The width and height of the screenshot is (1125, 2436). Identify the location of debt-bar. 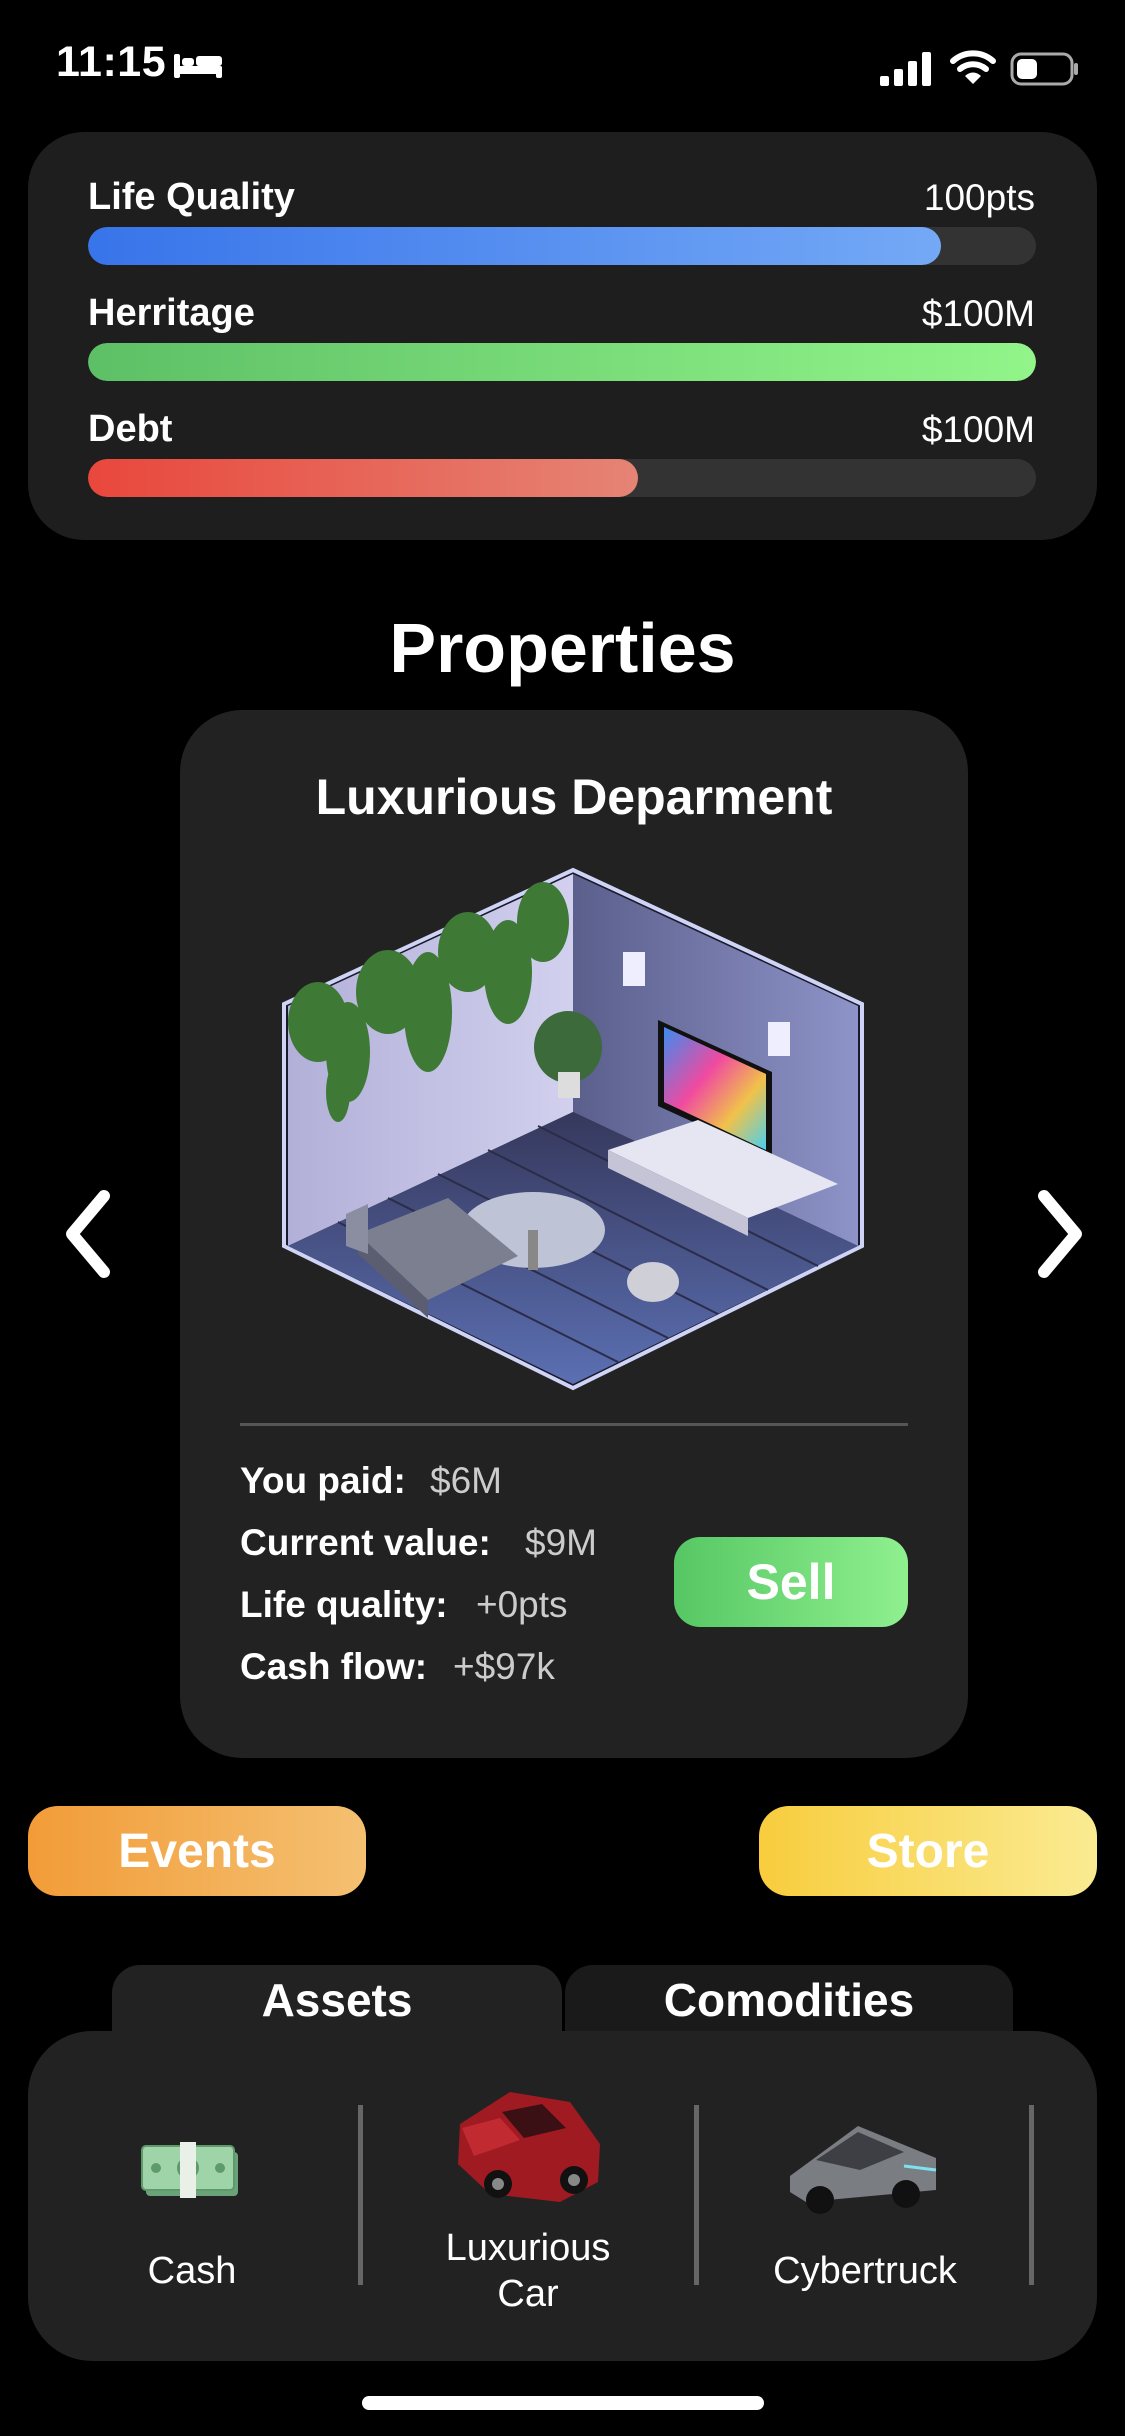
(562, 478).